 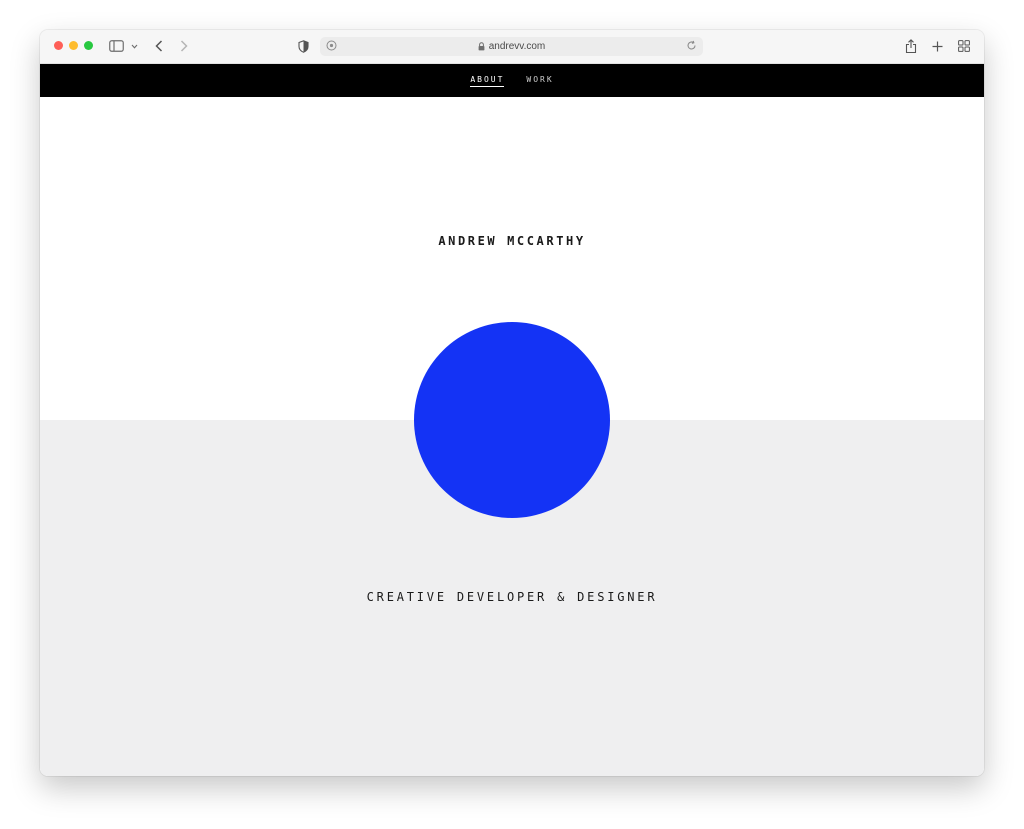 What do you see at coordinates (487, 81) in the screenshot?
I see `nav-link-about: ABOUT` at bounding box center [487, 81].